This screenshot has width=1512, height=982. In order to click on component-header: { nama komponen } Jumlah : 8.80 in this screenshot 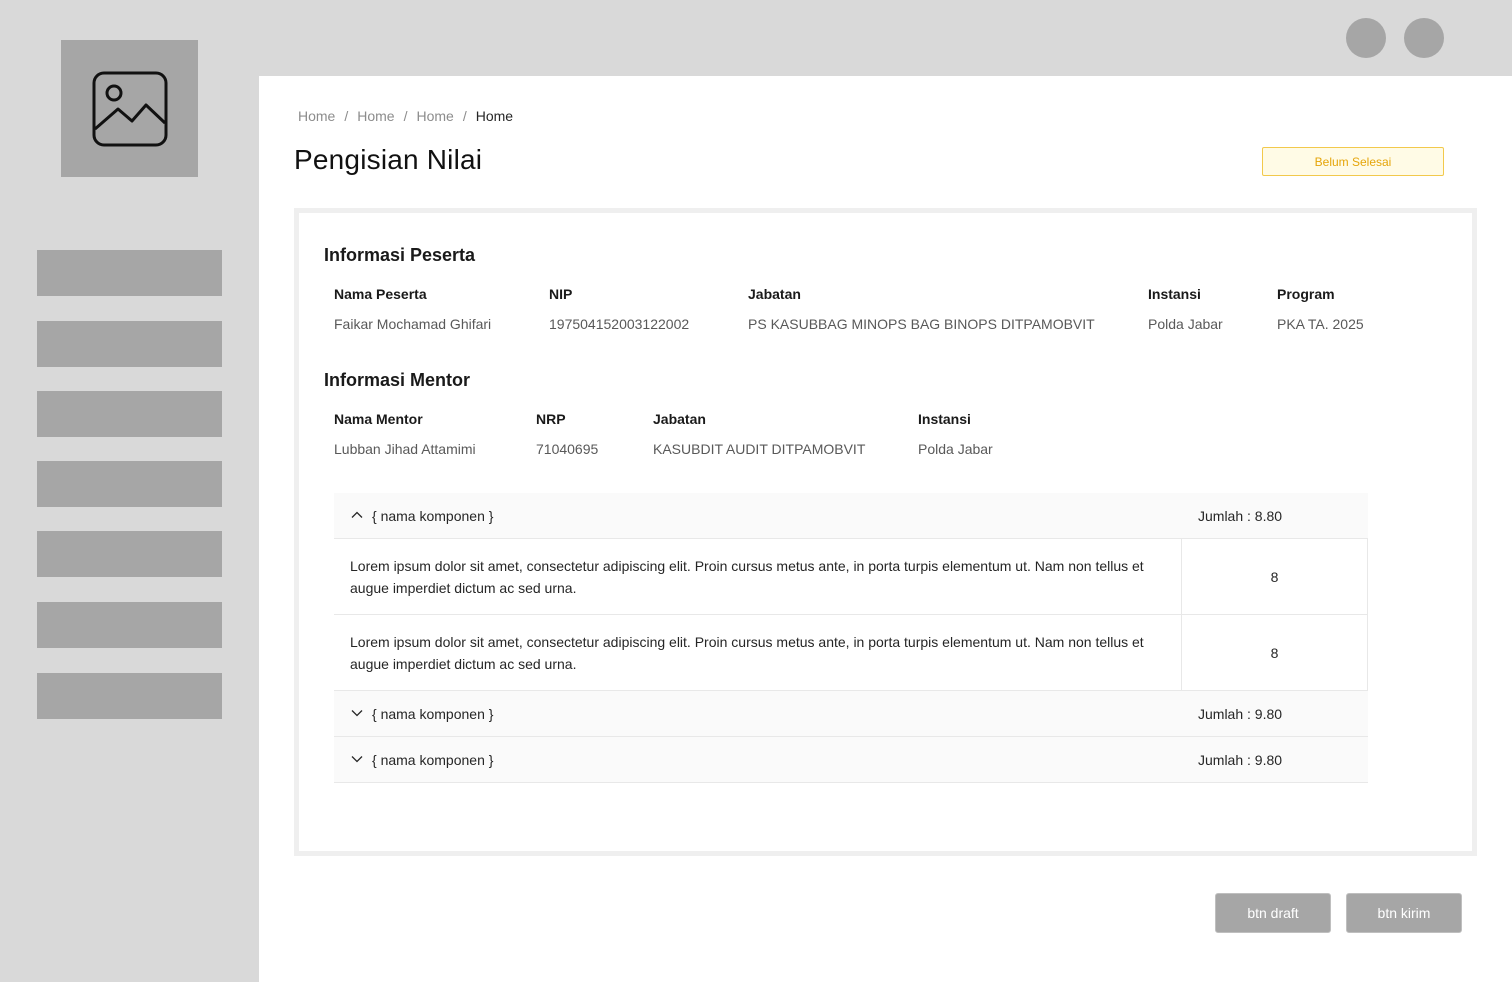, I will do `click(851, 516)`.